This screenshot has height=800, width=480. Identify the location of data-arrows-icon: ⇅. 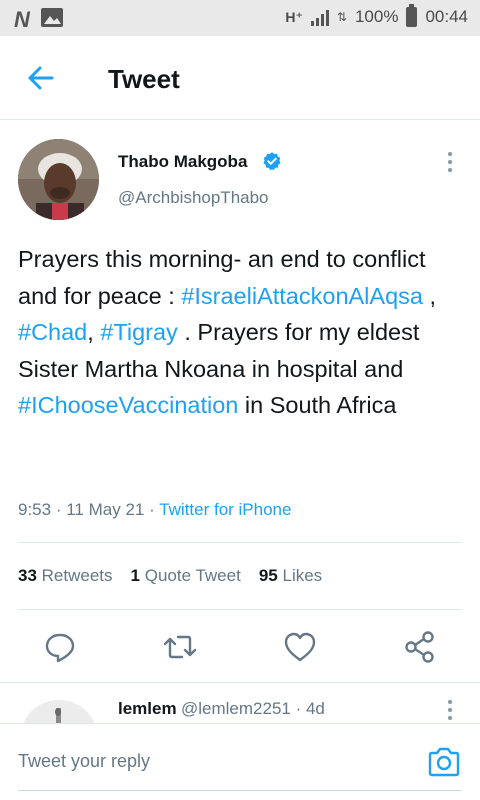
(341, 17).